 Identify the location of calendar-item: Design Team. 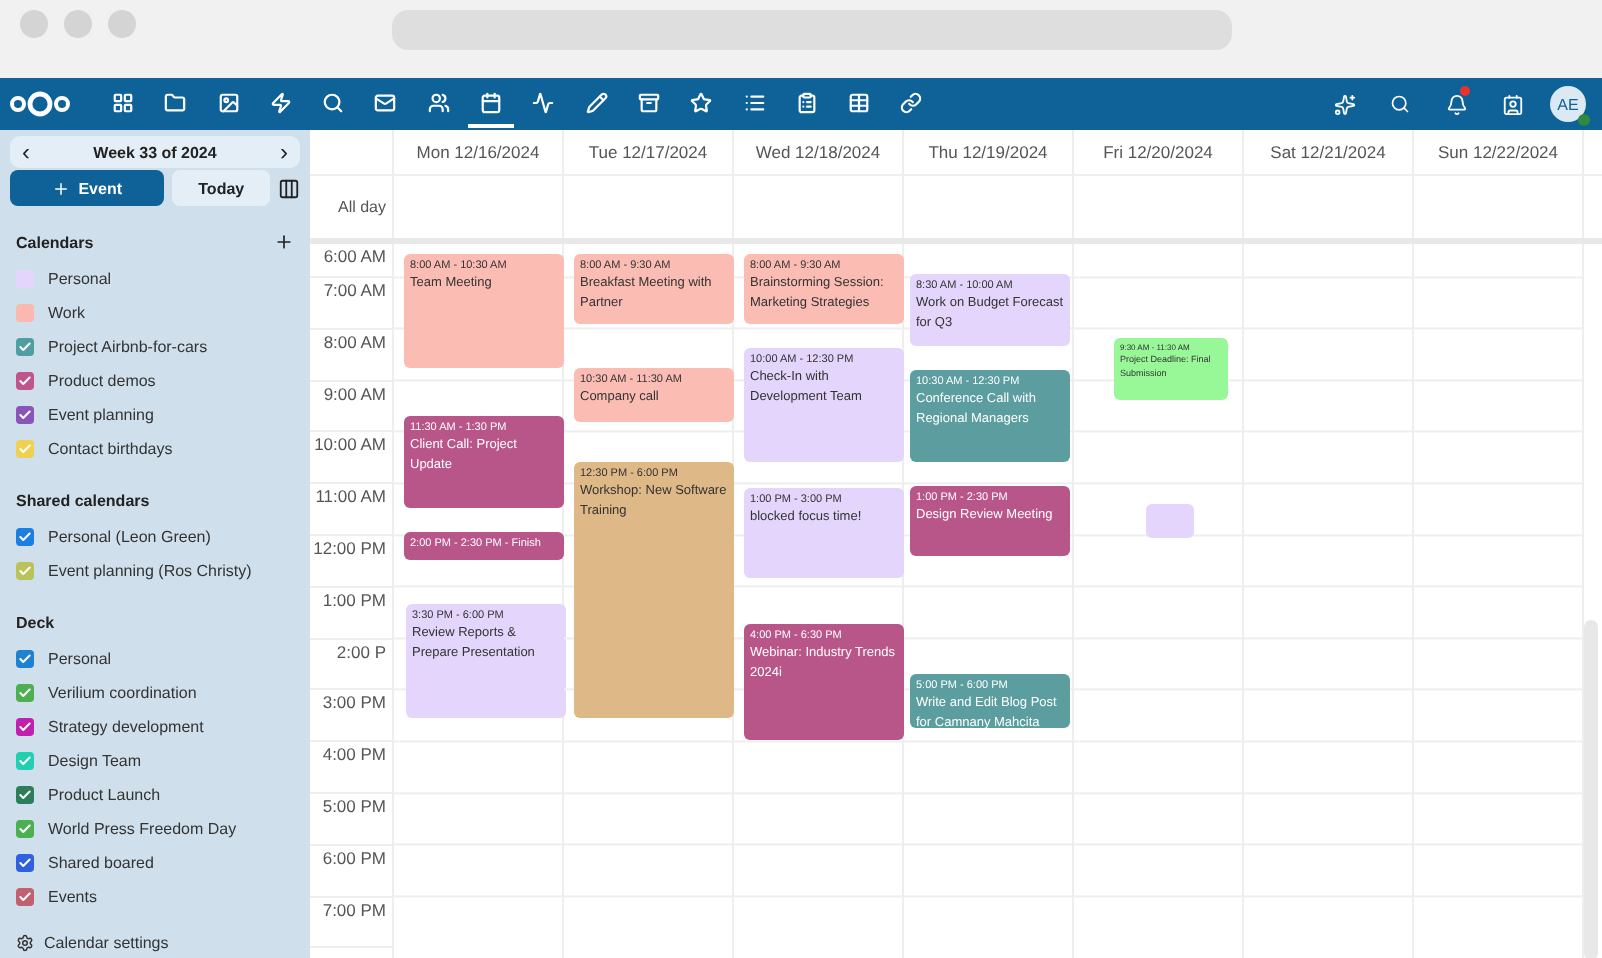
(155, 761).